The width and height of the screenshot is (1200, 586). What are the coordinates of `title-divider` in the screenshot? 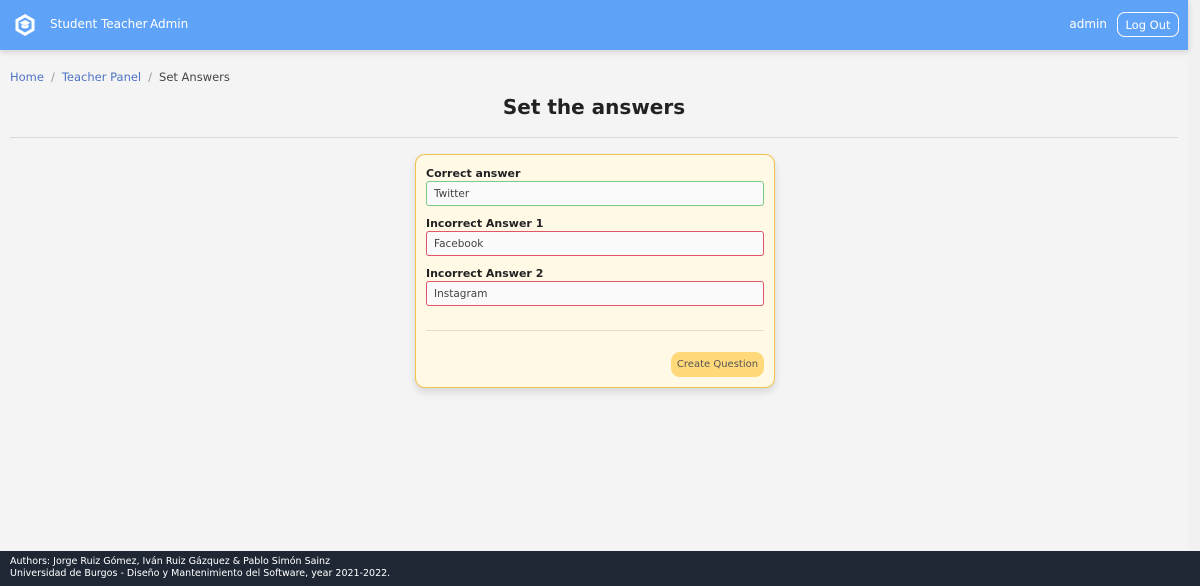 It's located at (594, 137).